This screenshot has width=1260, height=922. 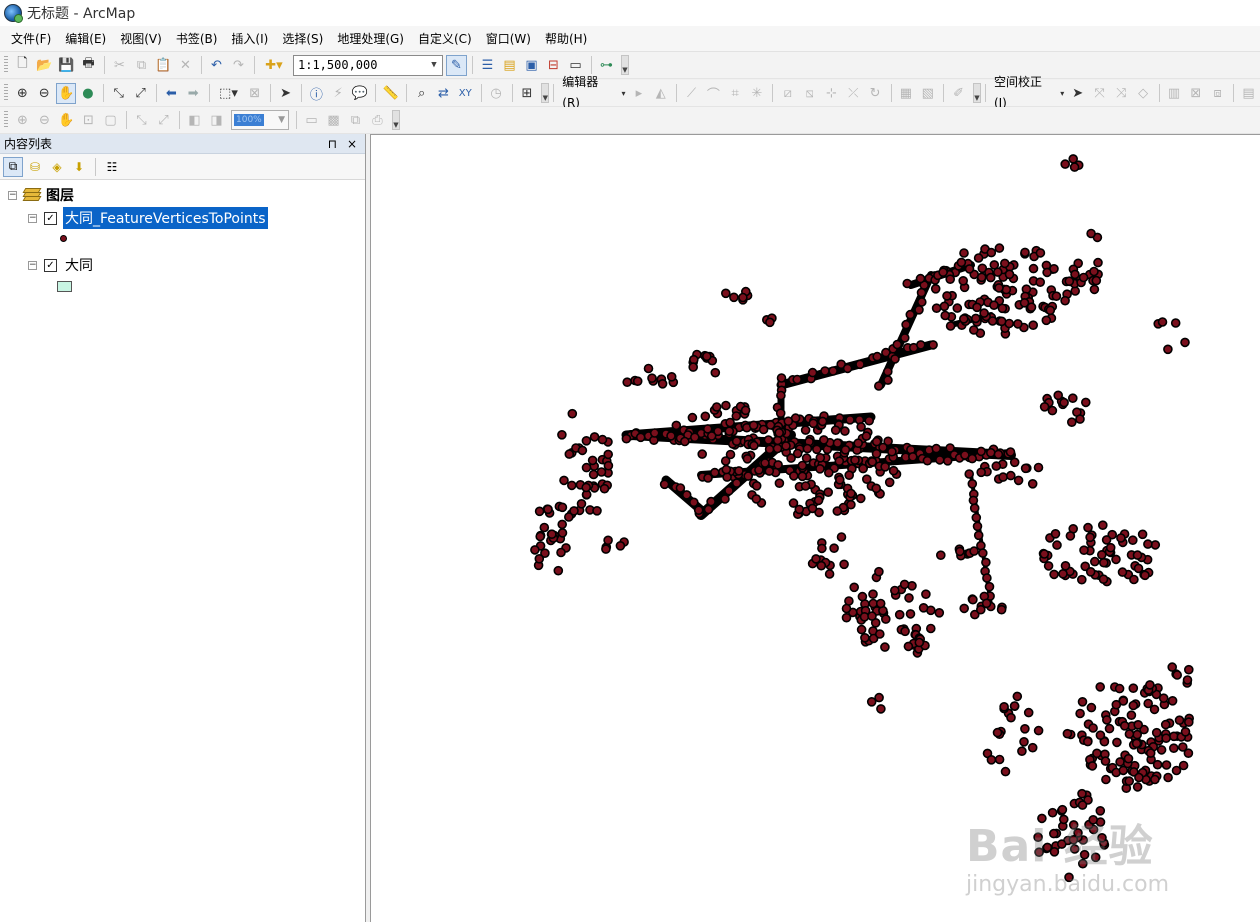 I want to click on time-slider-icon: ◷, so click(x=496, y=93).